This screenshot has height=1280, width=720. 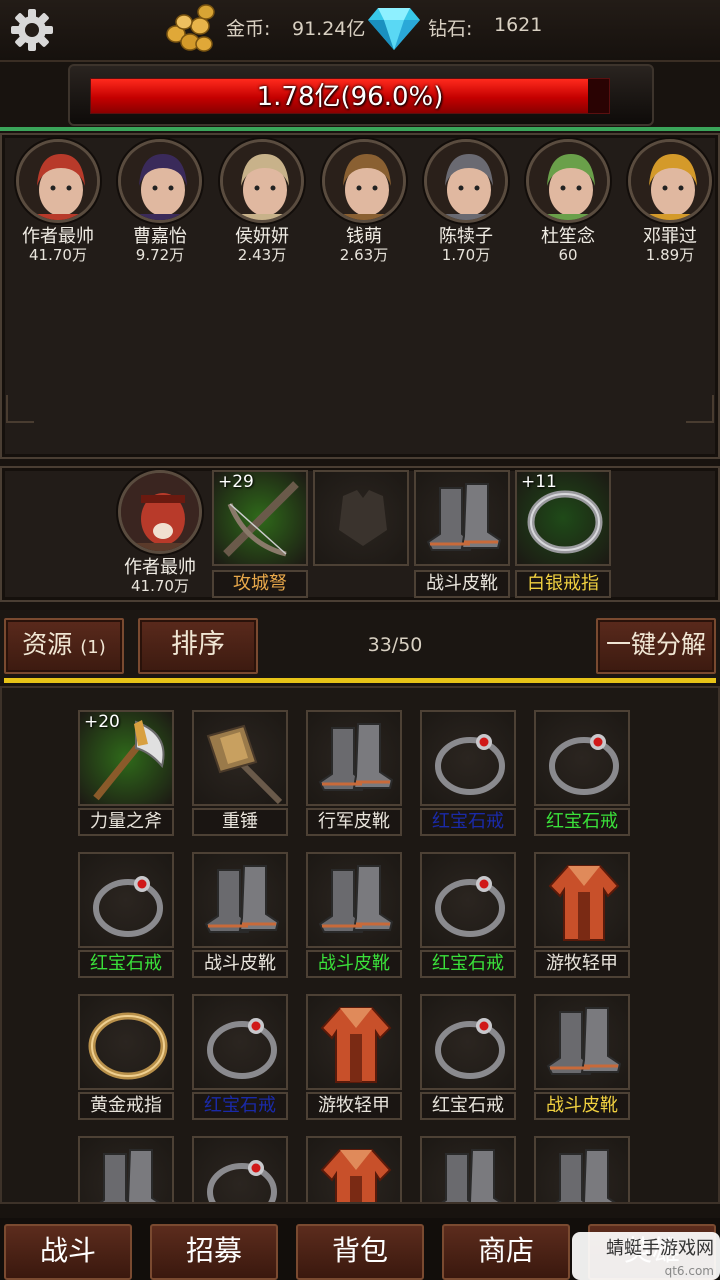 What do you see at coordinates (660, 1248) in the screenshot?
I see `watermark-title: 蜻蜓手游戏网` at bounding box center [660, 1248].